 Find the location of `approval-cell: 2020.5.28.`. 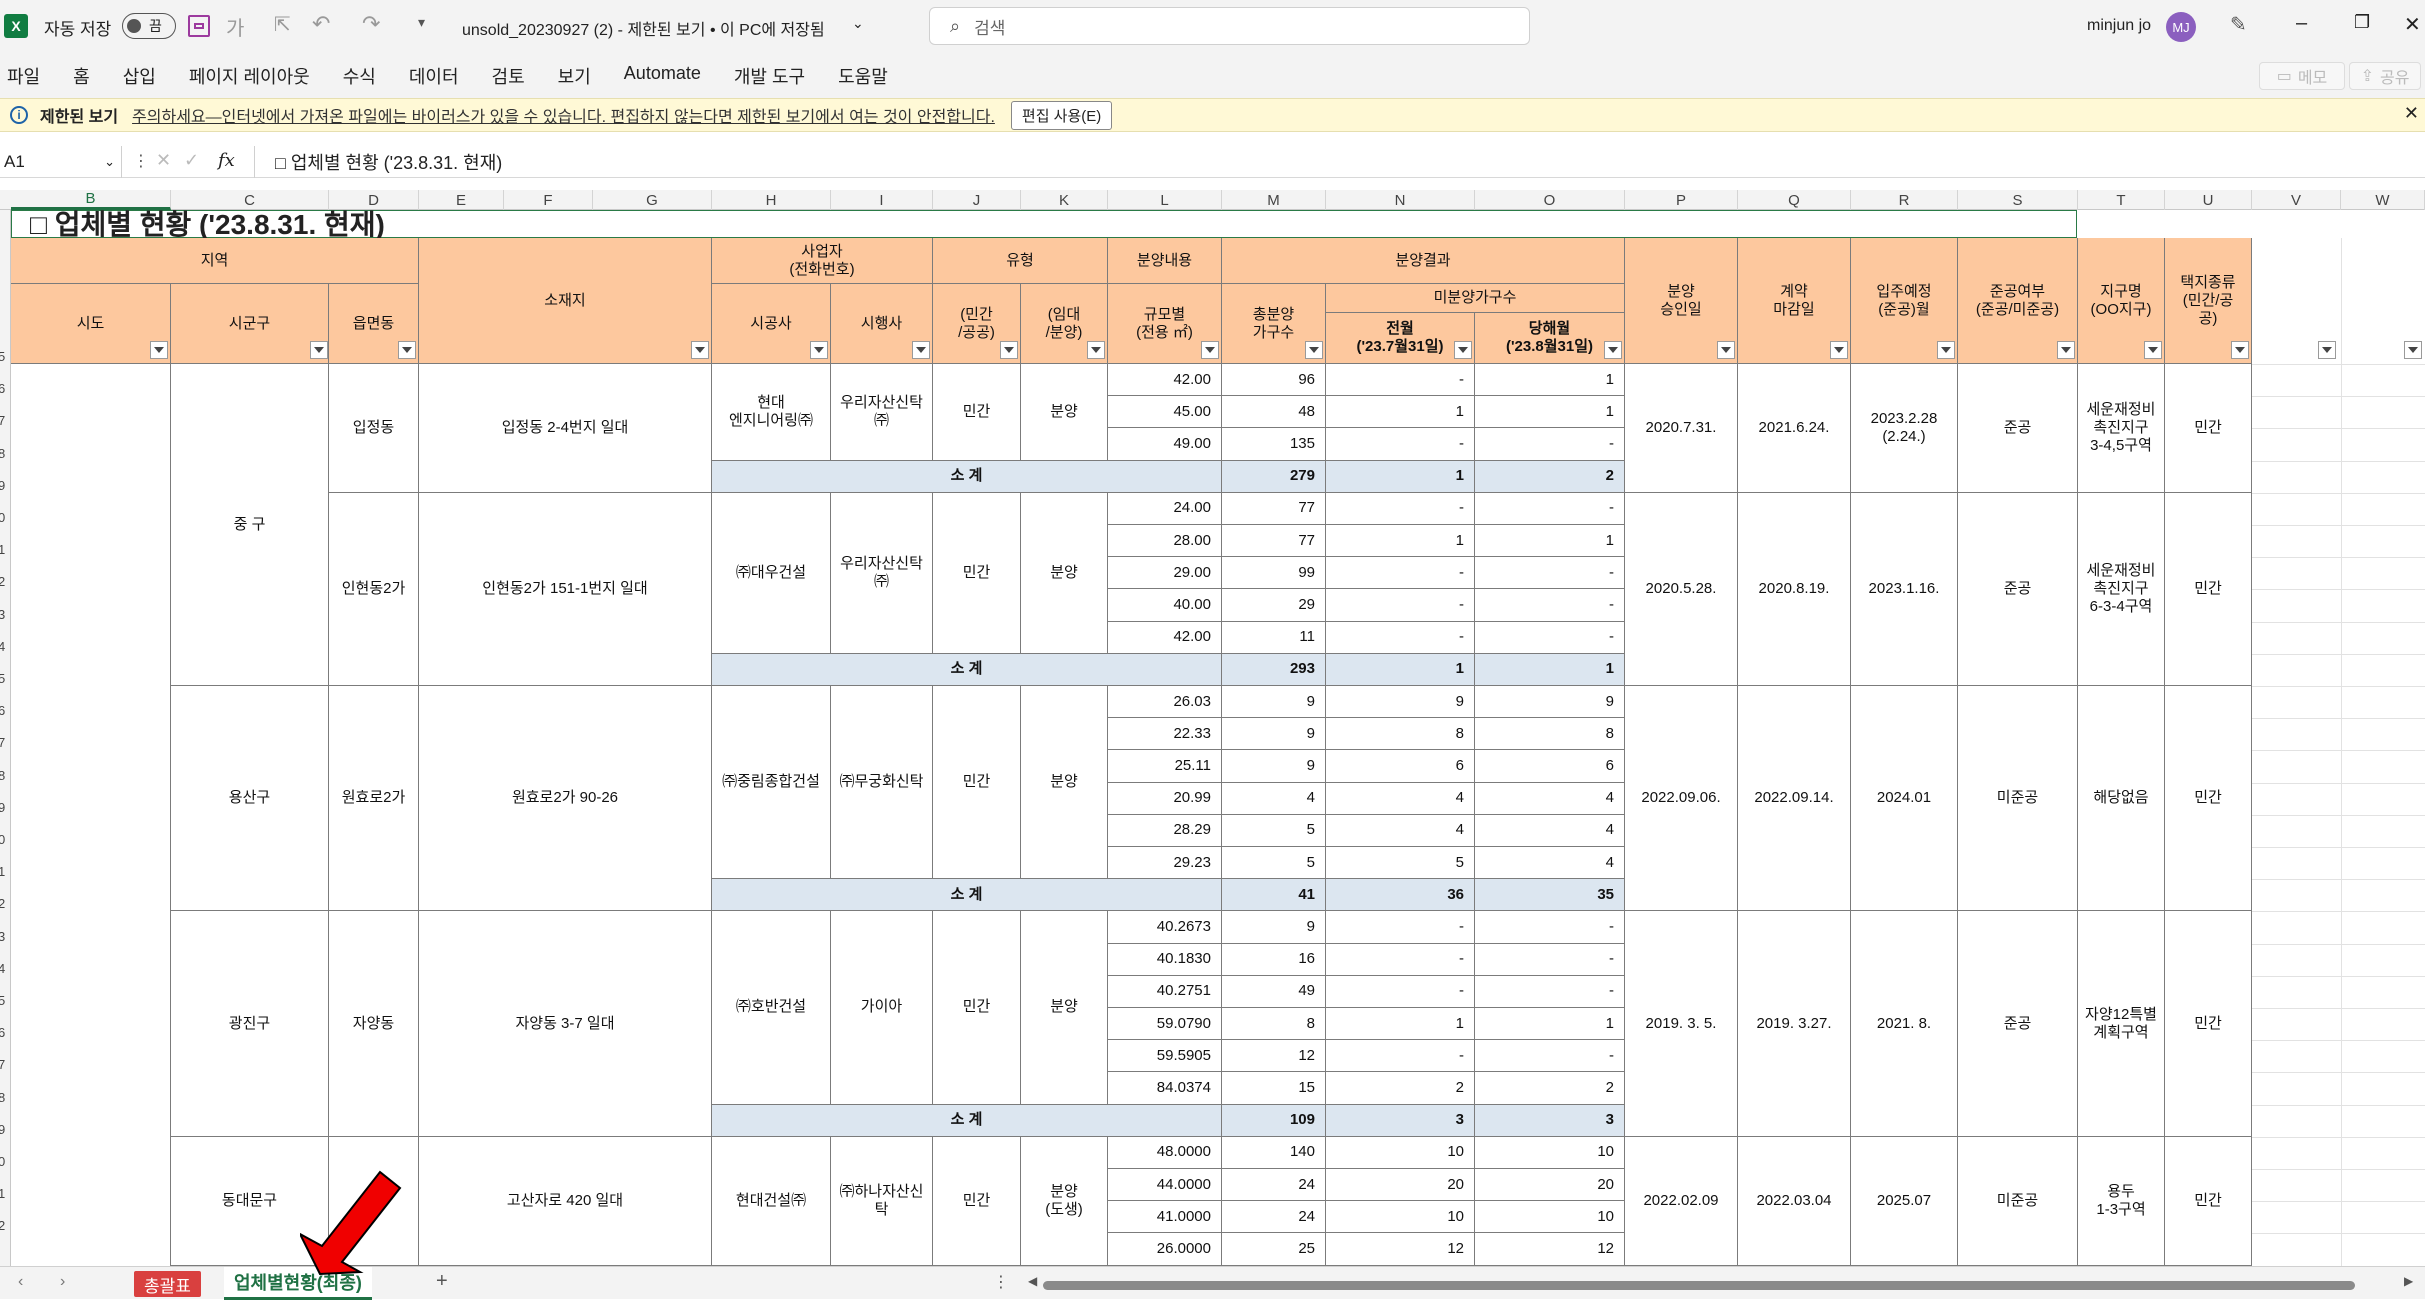

approval-cell: 2020.5.28. is located at coordinates (1681, 589).